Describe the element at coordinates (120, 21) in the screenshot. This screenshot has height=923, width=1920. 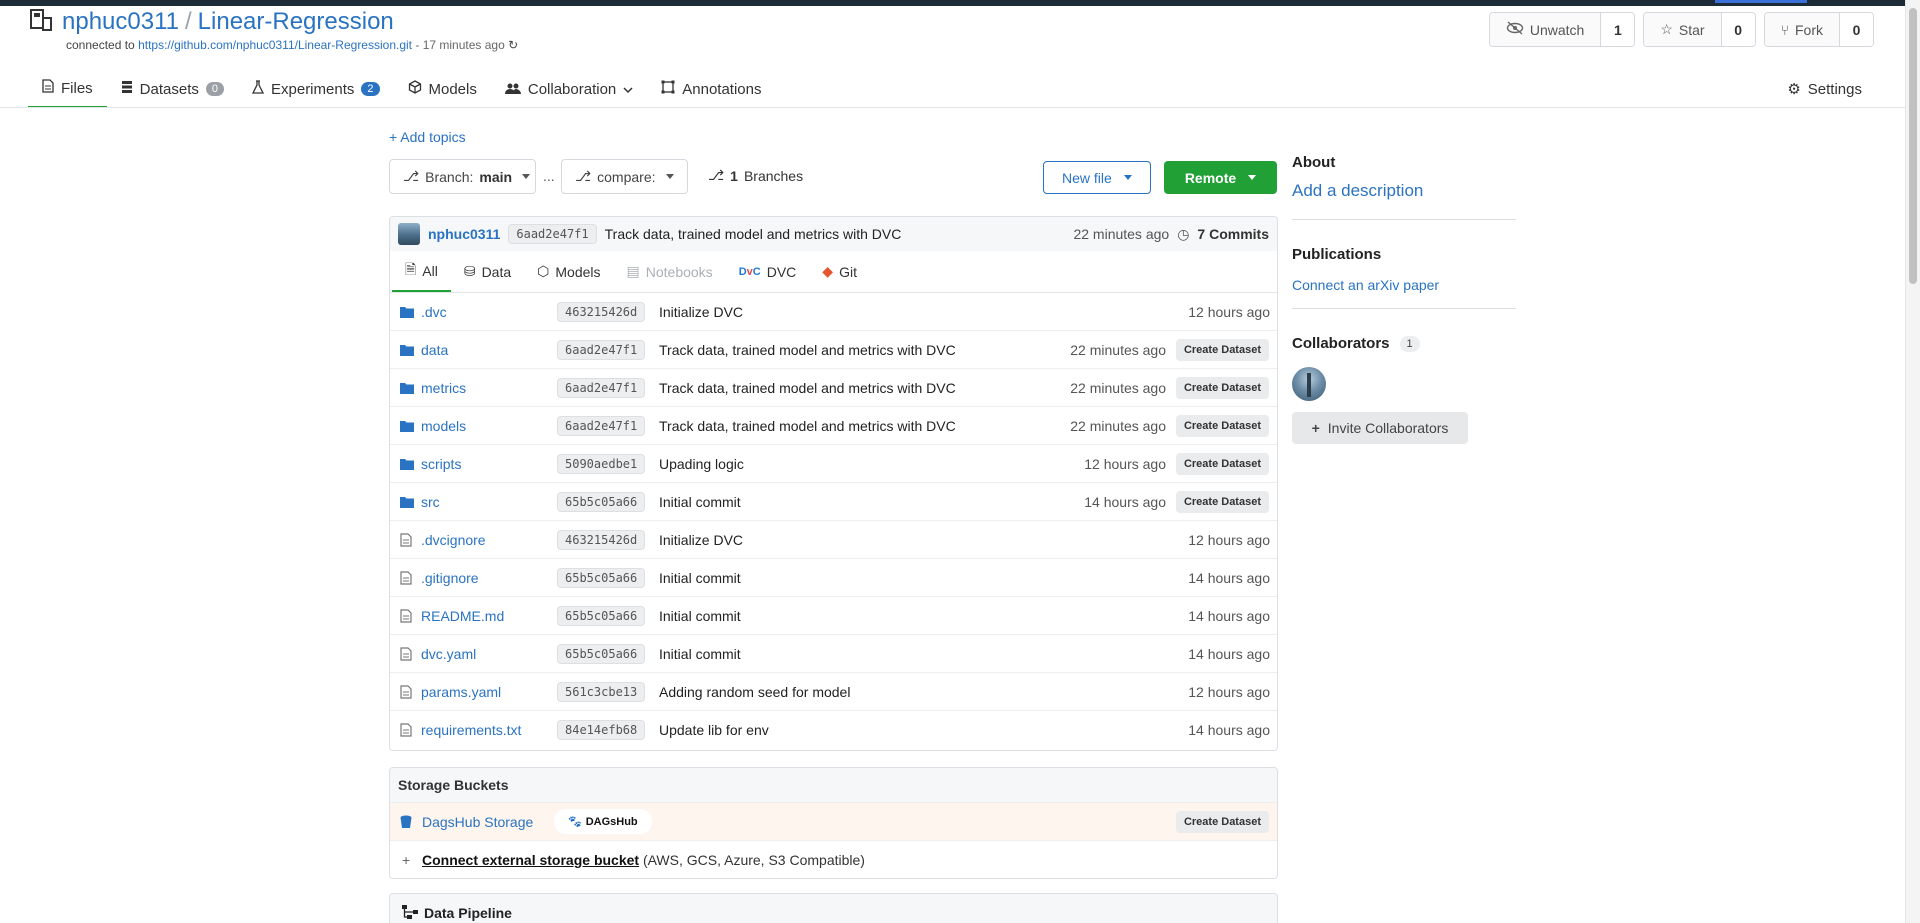
I see `repo-owner-link: nphuc0311` at that location.